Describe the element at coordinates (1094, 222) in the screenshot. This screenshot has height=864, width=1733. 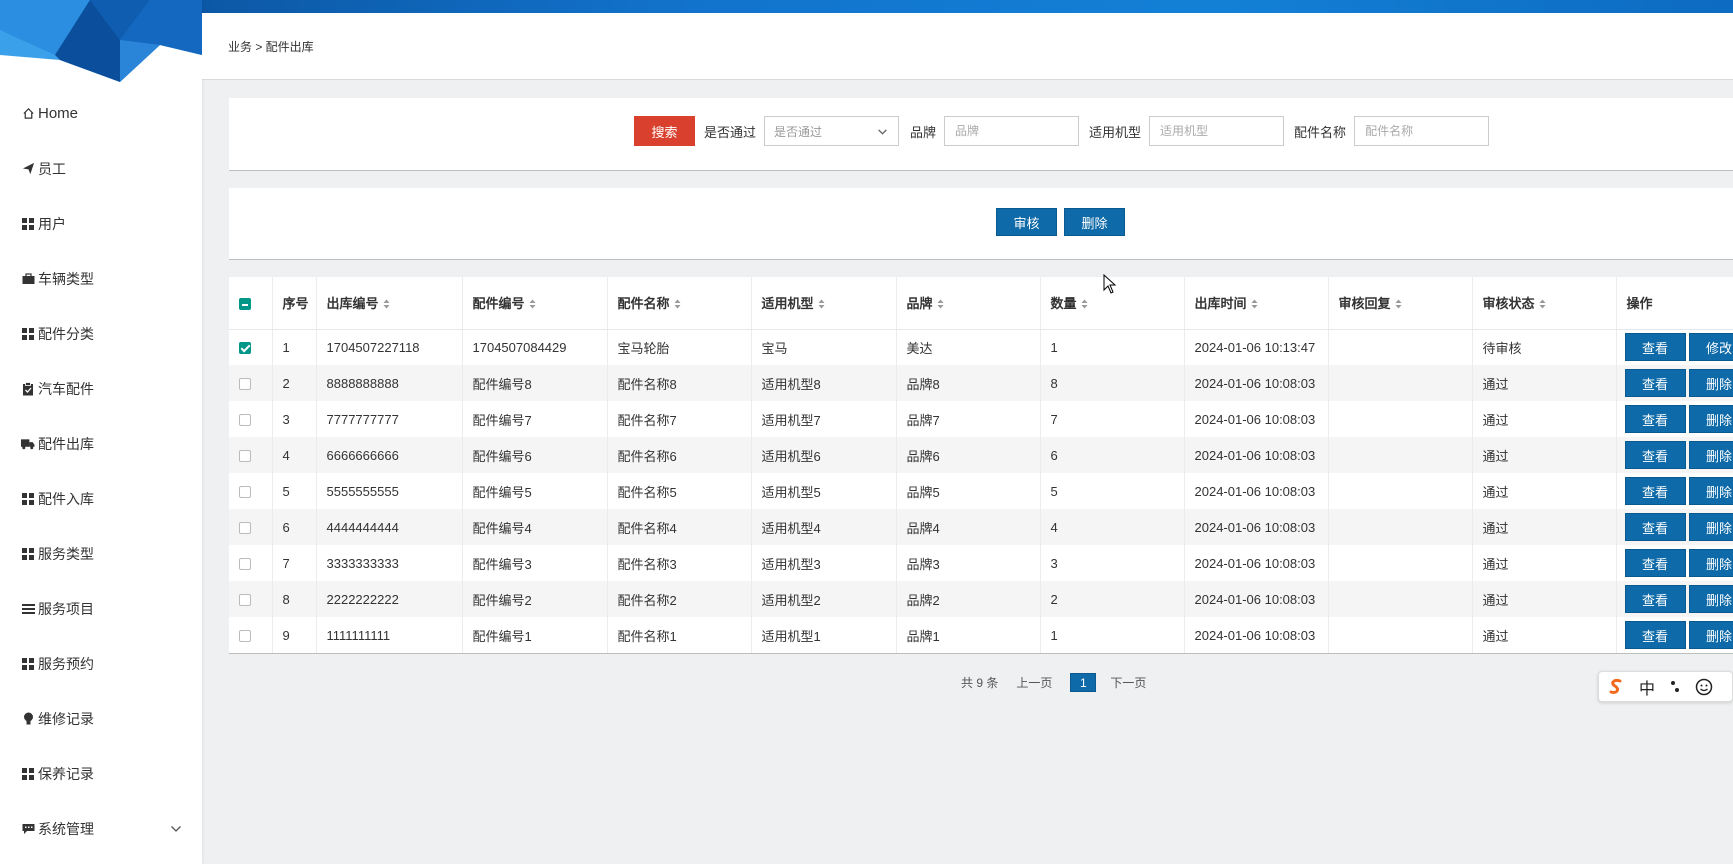
I see `delete-button: 删除` at that location.